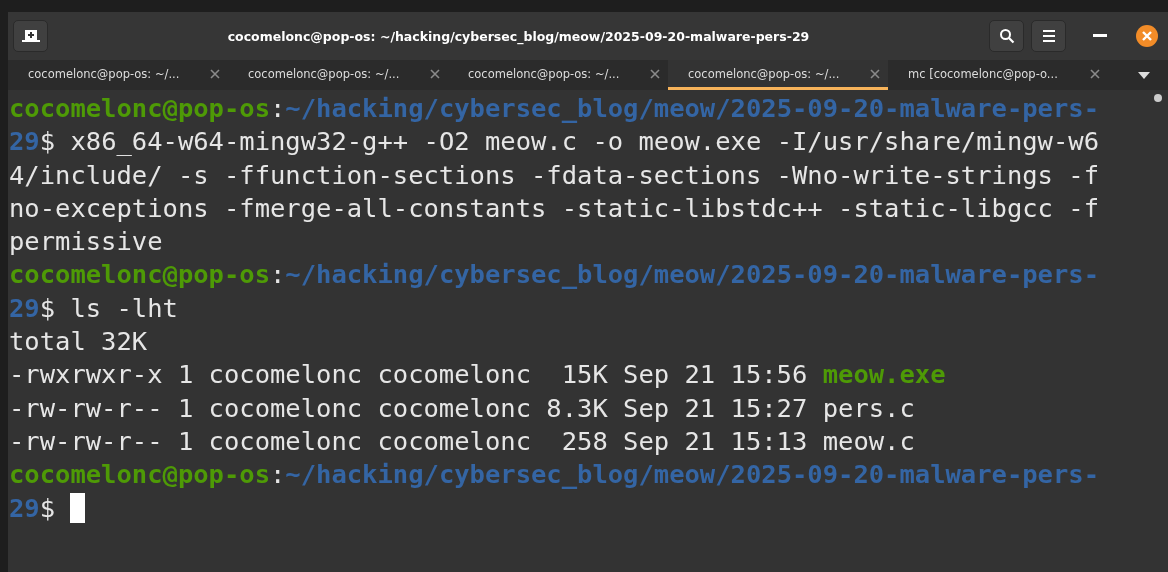 The height and width of the screenshot is (572, 1168). I want to click on terminal-text: -rw-rw-r-- 1 cocomelonc cocomelonc 8.3K Sep 21 15:27 pers.c, so click(462, 408).